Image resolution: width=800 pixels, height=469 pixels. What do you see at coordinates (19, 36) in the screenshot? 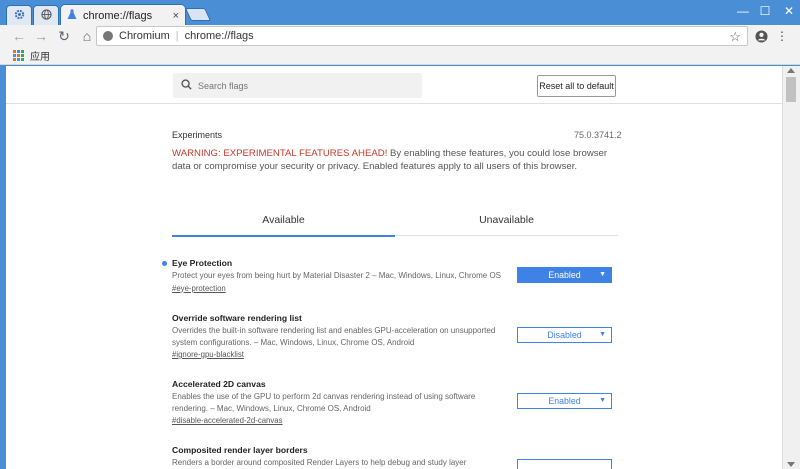
I see `back-button: ←` at bounding box center [19, 36].